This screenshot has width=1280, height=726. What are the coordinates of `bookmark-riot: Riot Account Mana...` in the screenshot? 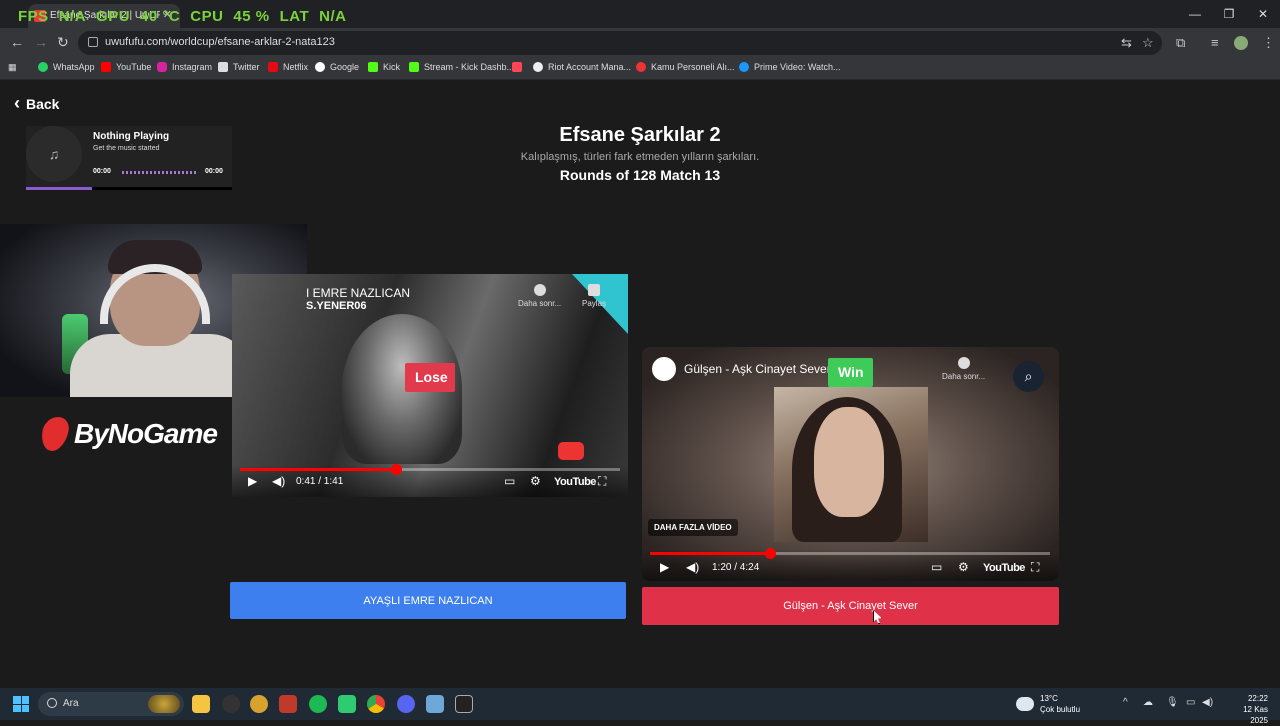 It's located at (582, 67).